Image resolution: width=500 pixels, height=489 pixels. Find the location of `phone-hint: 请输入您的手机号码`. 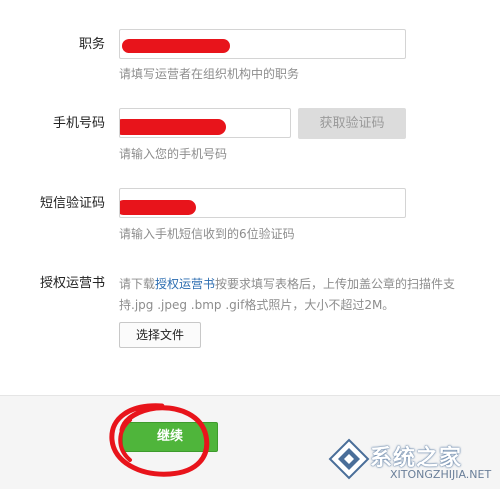

phone-hint: 请输入您的手机号码 is located at coordinates (173, 154).